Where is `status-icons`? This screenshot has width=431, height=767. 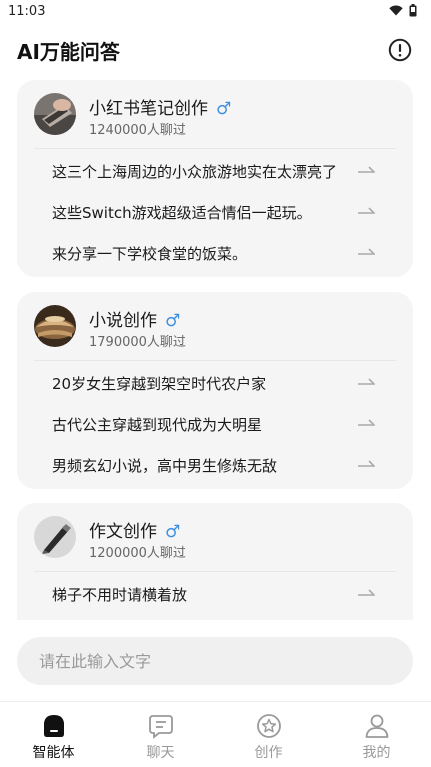 status-icons is located at coordinates (403, 10).